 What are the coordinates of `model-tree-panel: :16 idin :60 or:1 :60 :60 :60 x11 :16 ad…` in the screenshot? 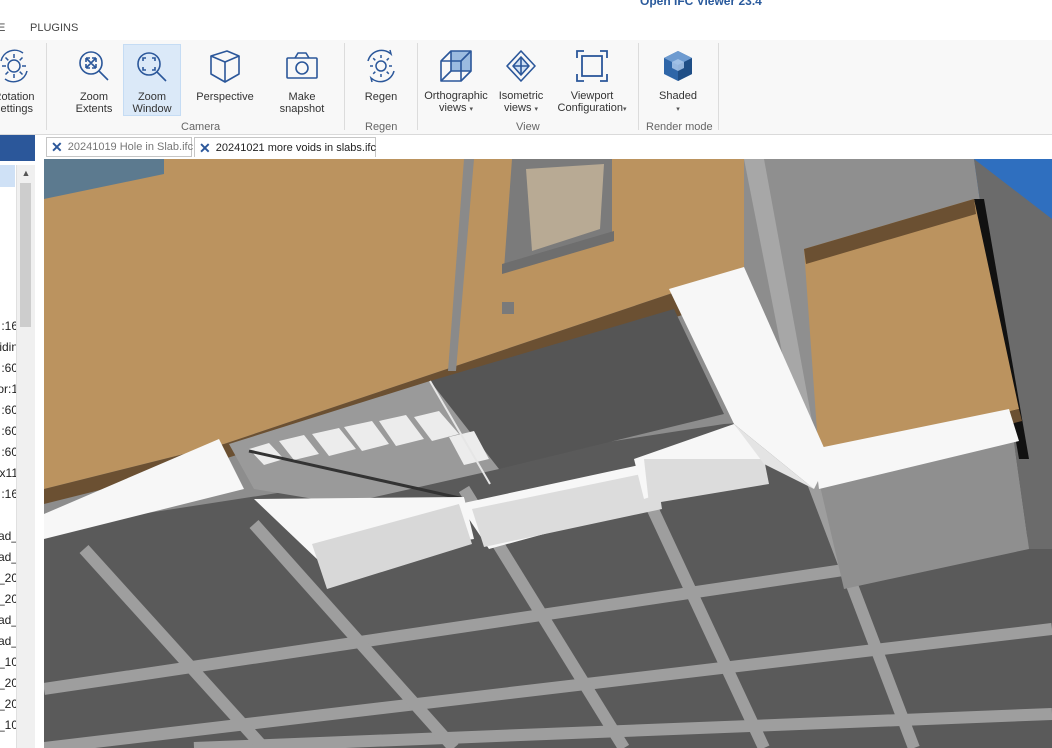 It's located at (22, 441).